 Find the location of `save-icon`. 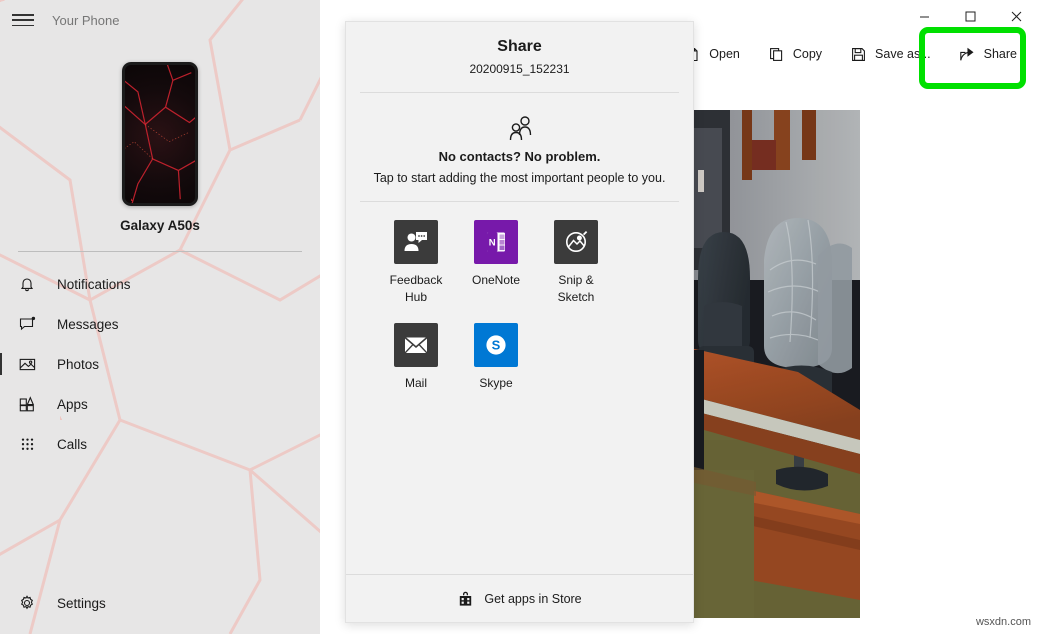

save-icon is located at coordinates (858, 54).